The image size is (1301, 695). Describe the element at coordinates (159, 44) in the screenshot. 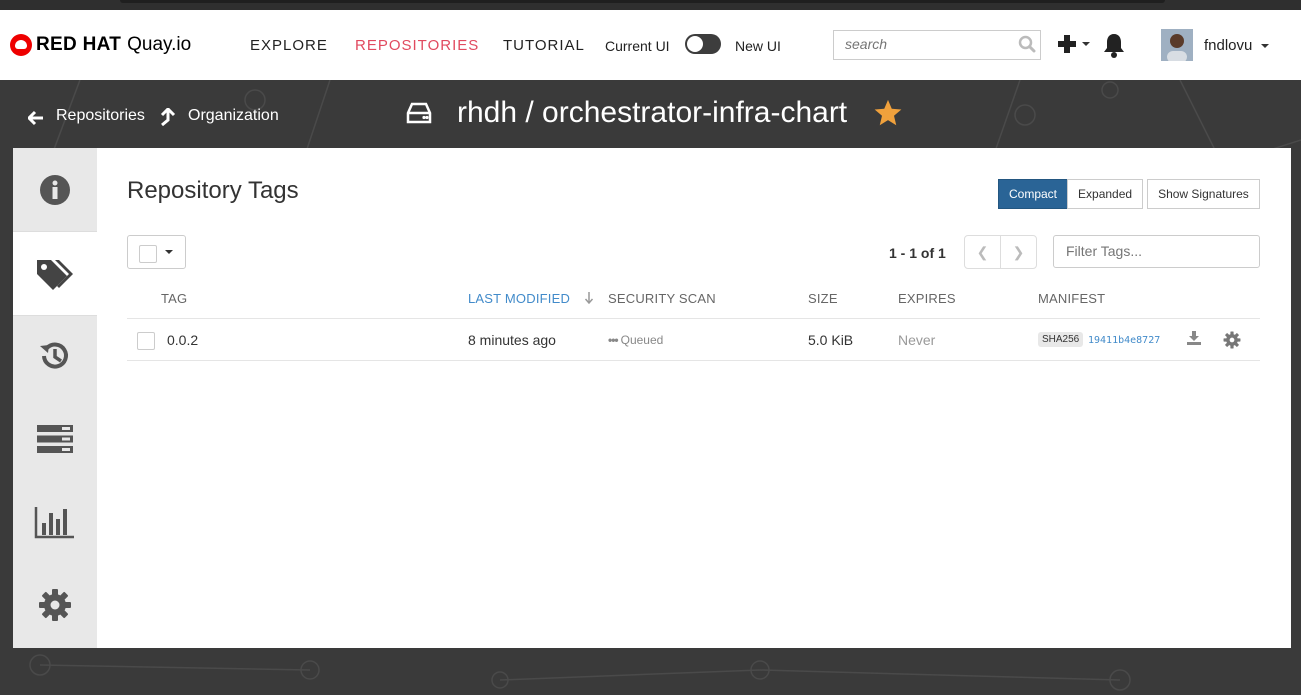

I see `brand-product: Quay.io` at that location.